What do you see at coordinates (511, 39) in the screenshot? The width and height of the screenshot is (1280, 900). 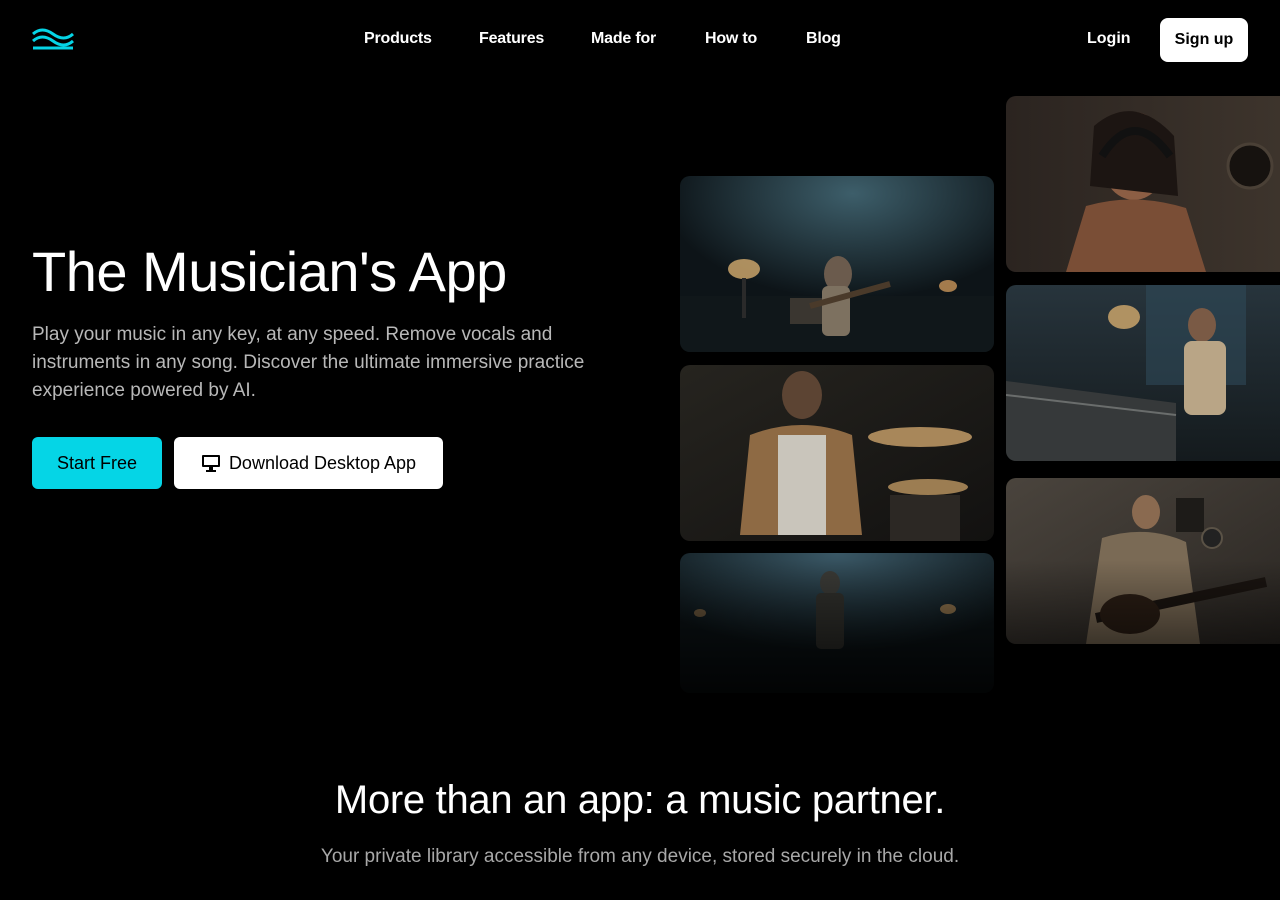 I see `nav-link-features: Features` at bounding box center [511, 39].